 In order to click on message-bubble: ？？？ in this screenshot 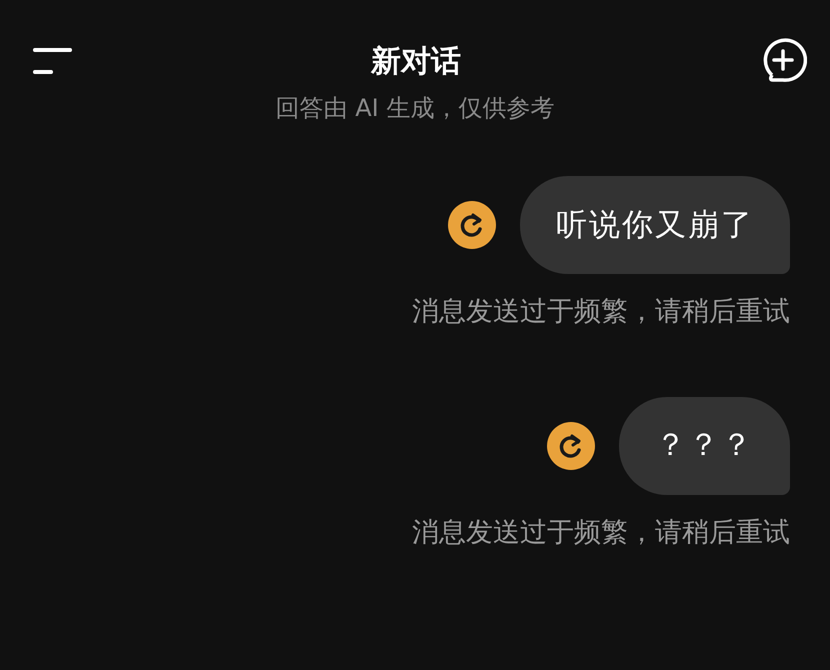, I will do `click(704, 445)`.